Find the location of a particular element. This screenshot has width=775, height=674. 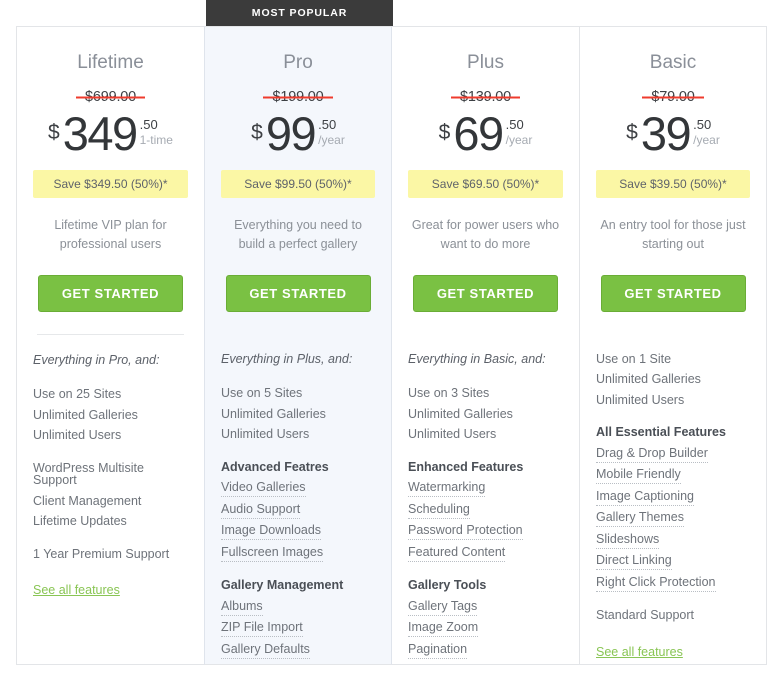

feature-item: Pagination is located at coordinates (485, 653).